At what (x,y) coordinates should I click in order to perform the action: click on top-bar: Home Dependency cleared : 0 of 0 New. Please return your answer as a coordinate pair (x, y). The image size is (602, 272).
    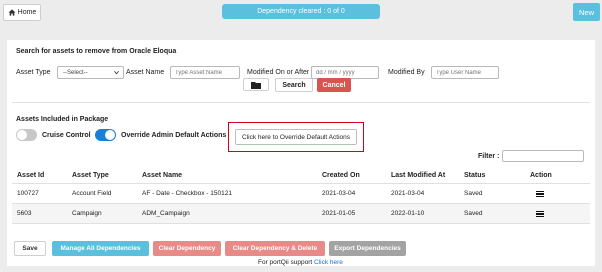
    Looking at the image, I should click on (301, 13).